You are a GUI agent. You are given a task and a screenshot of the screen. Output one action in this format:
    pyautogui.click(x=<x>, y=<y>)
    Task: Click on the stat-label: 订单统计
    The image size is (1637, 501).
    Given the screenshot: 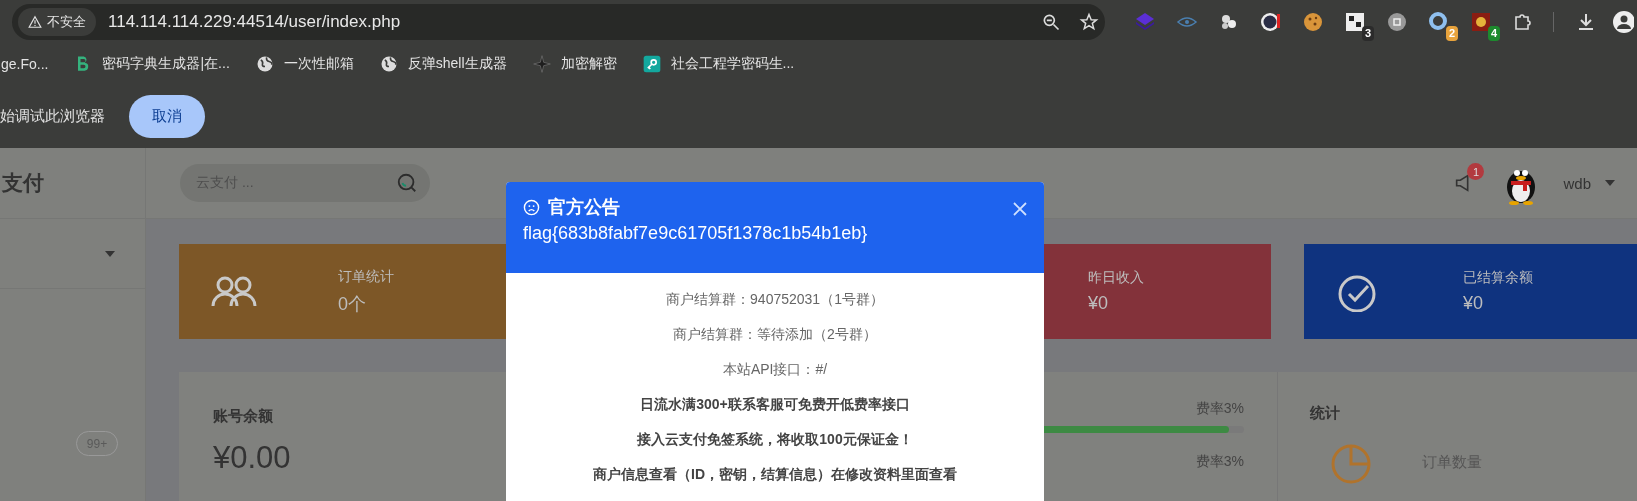 What is the action you would take?
    pyautogui.click(x=366, y=276)
    